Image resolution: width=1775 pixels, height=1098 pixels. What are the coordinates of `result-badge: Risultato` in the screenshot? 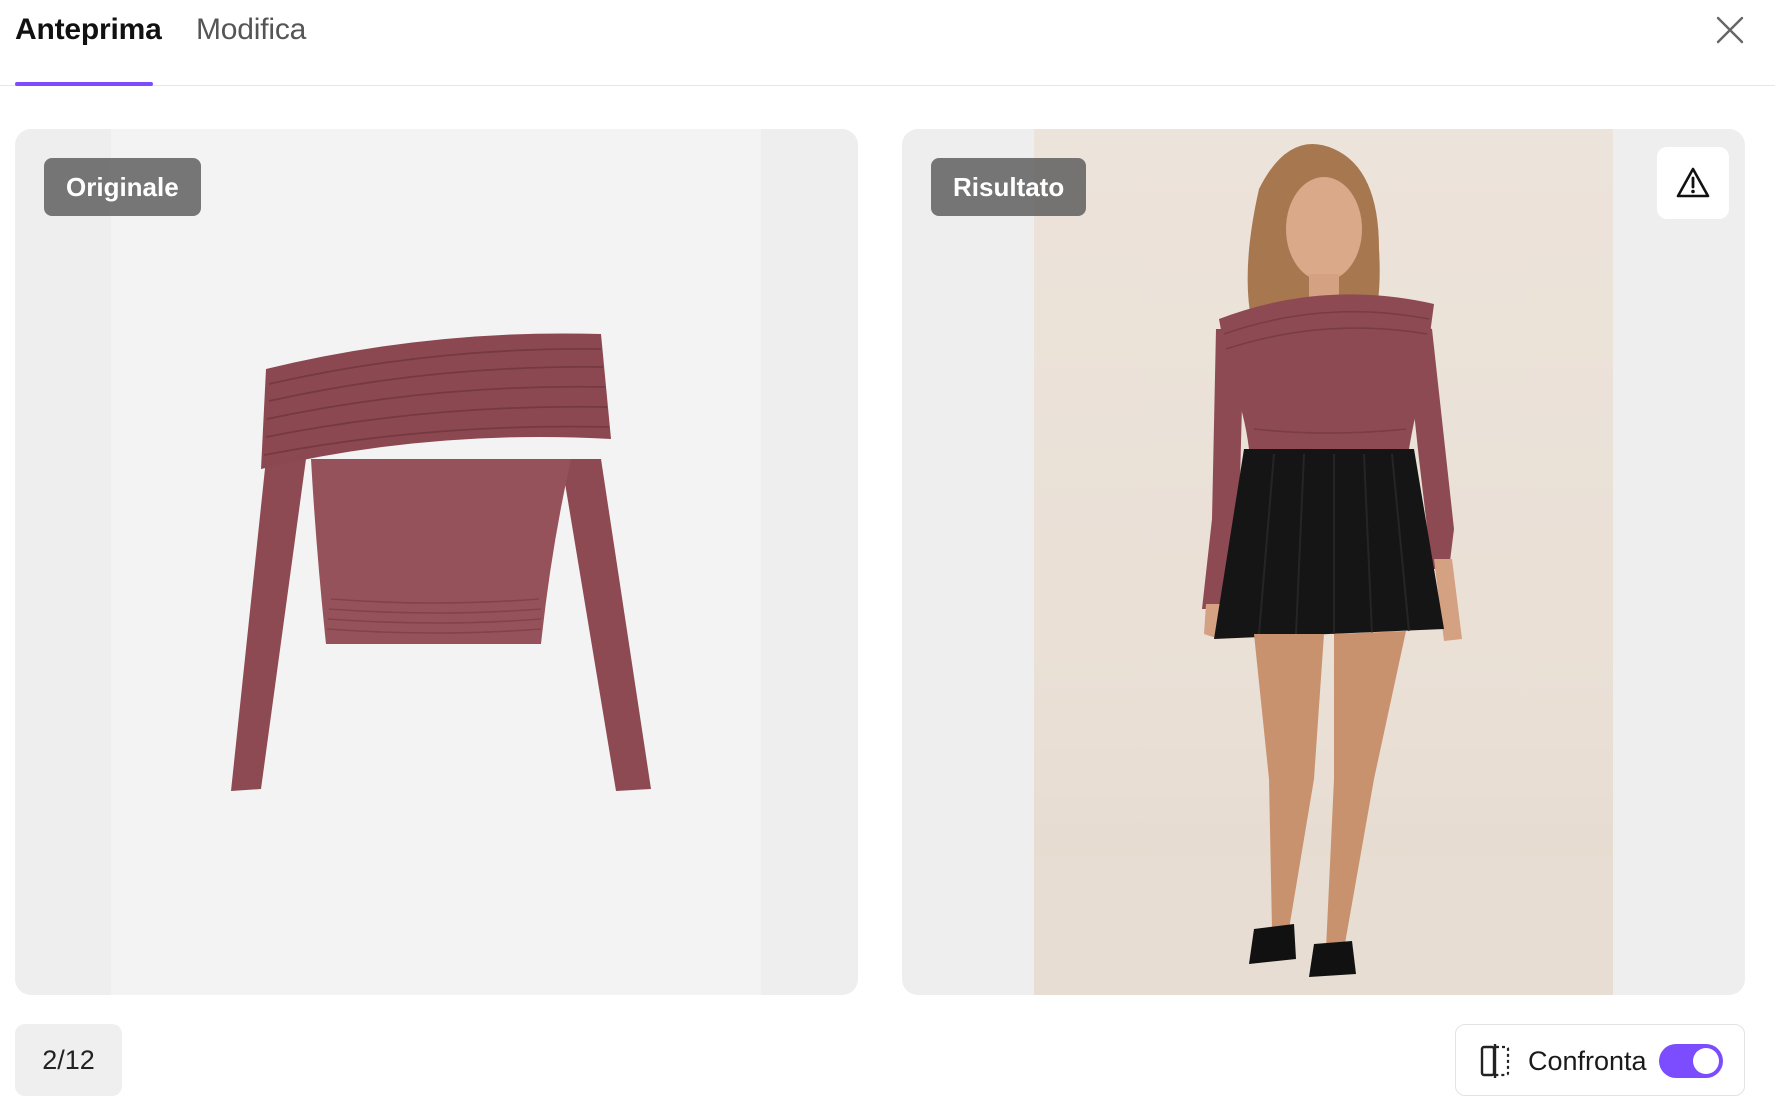 It's located at (1009, 187).